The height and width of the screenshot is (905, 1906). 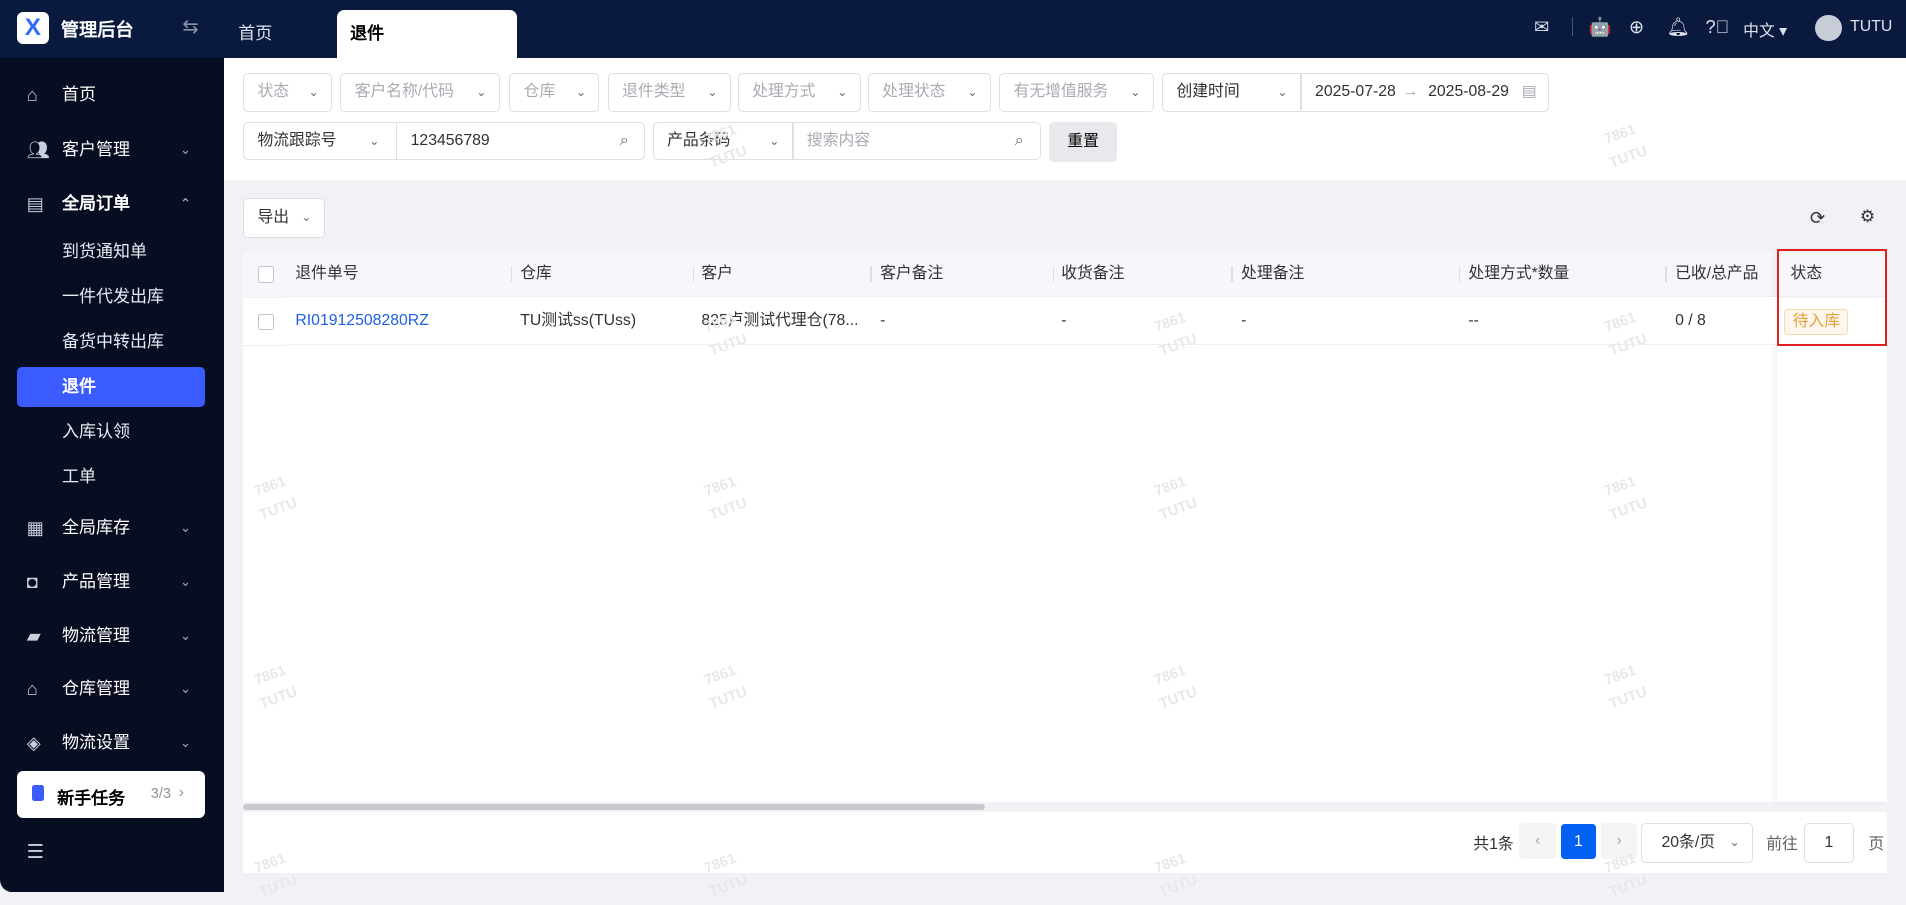 I want to click on refresh-icon: ⟳, so click(x=1817, y=218).